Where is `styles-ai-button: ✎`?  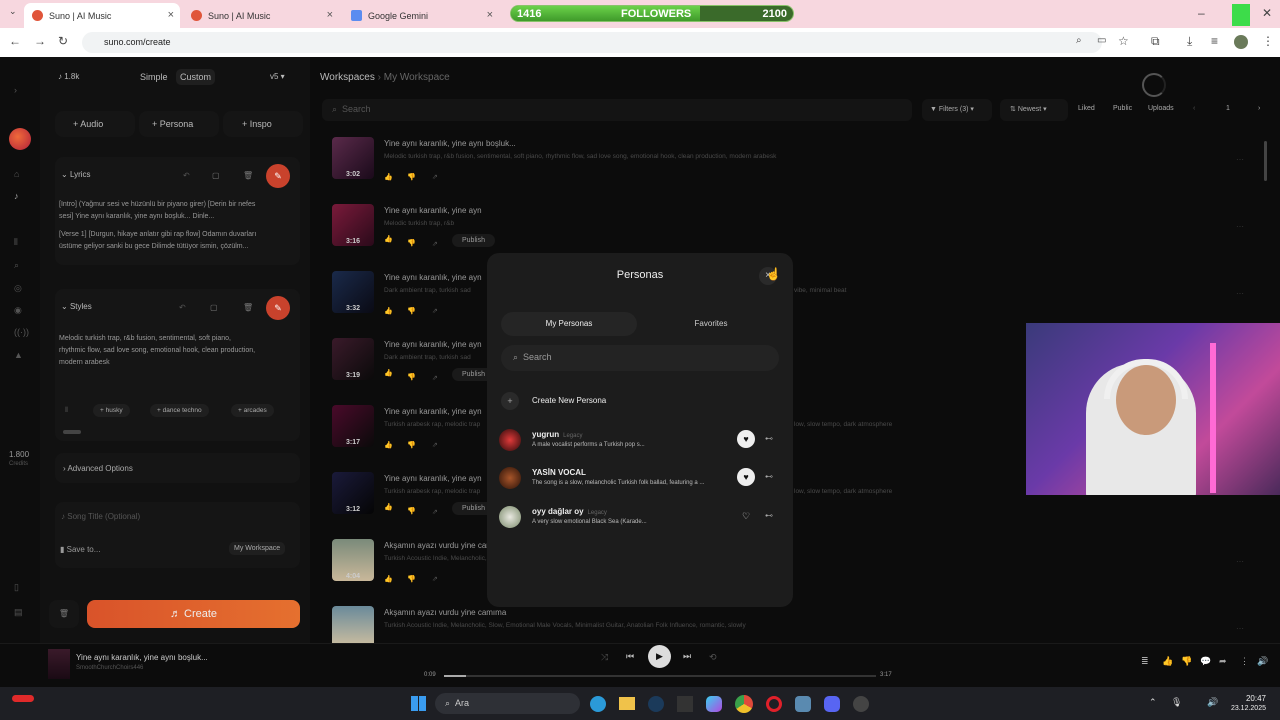 styles-ai-button: ✎ is located at coordinates (278, 308).